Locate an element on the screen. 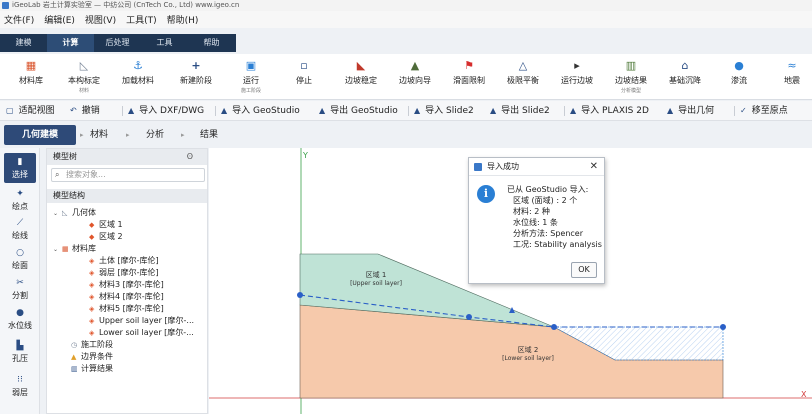 This screenshot has height=414, width=812. draw-line-tool: ⟋ 绘线 is located at coordinates (20, 229).